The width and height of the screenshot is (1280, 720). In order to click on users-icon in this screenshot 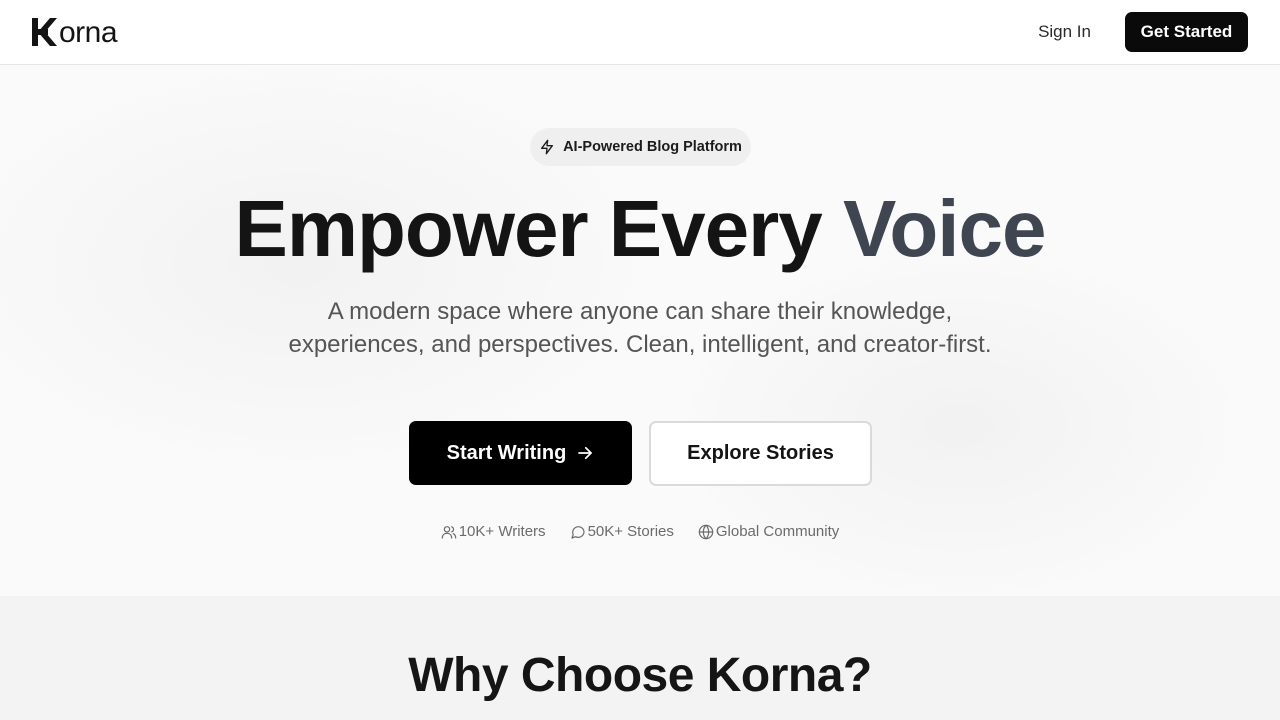, I will do `click(448, 532)`.